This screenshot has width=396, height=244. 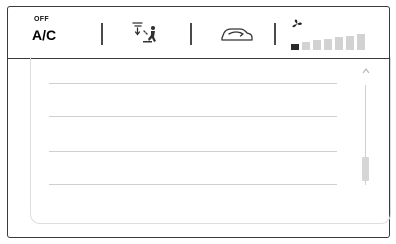 I want to click on fan-icon, so click(x=297, y=23).